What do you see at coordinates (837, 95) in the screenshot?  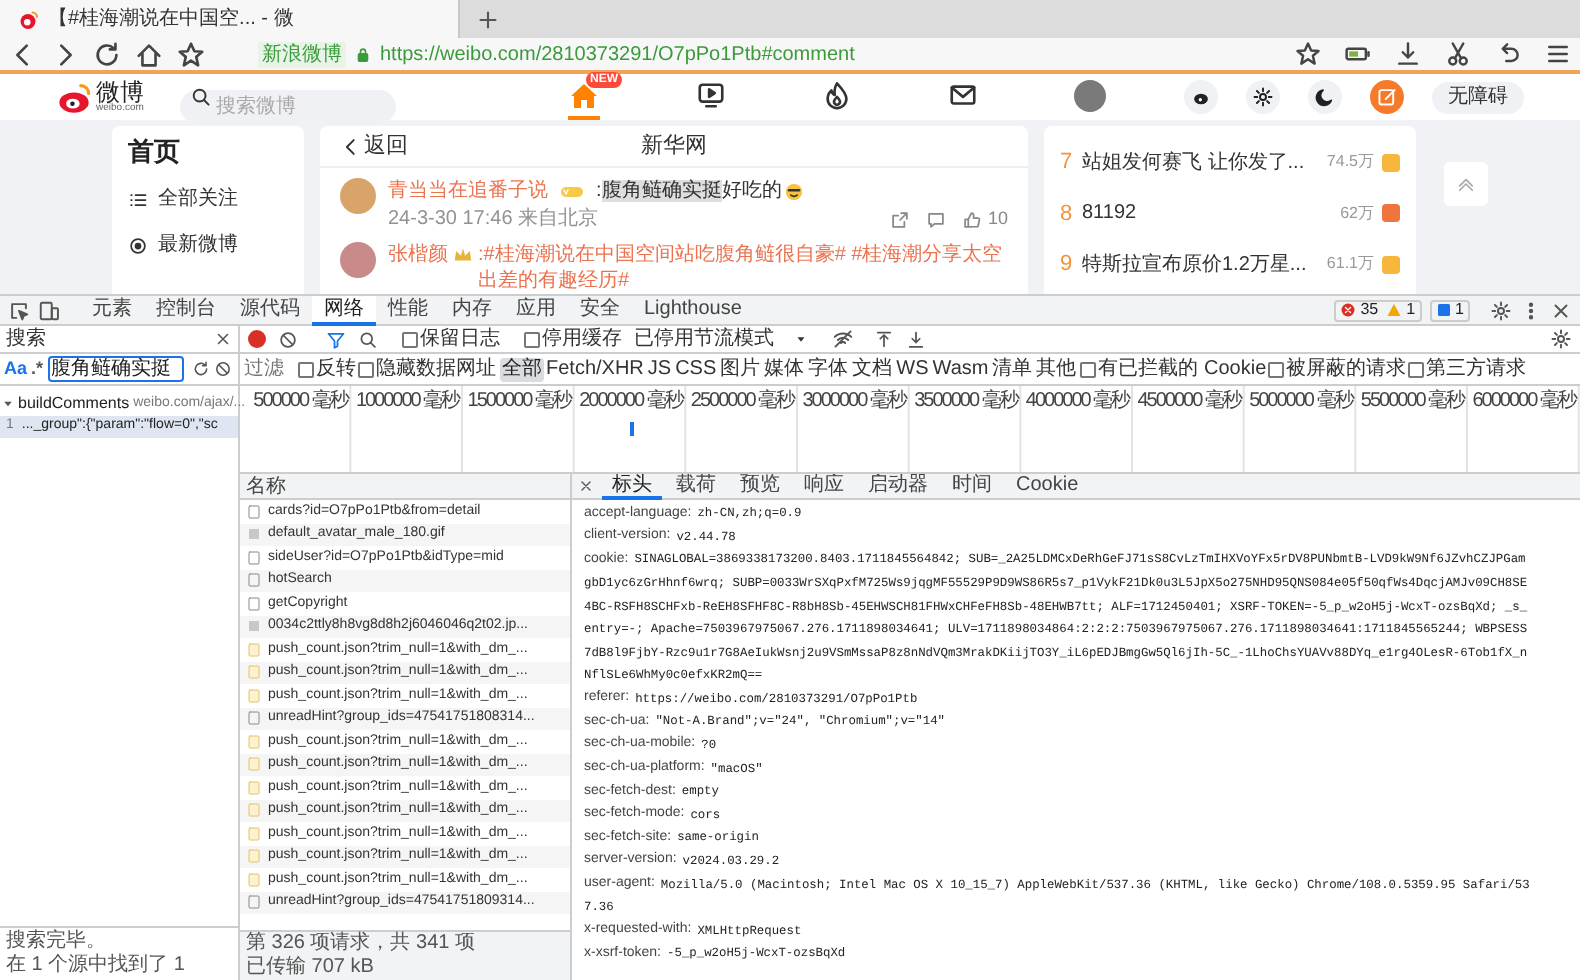 I see `flame-icon` at bounding box center [837, 95].